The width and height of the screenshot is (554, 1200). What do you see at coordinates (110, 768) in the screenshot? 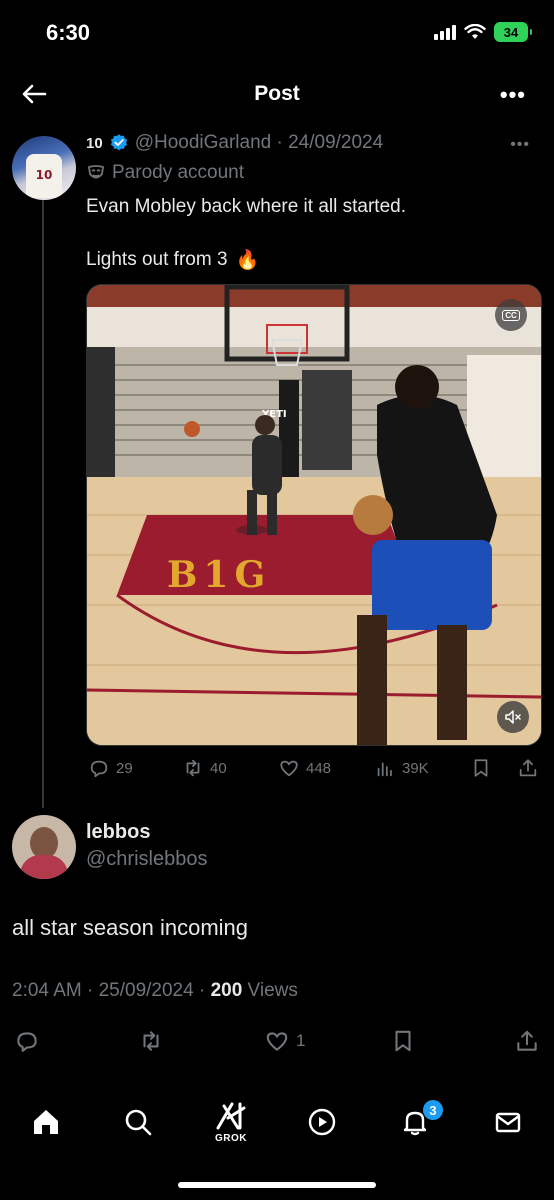
I see `reply-button: 29` at bounding box center [110, 768].